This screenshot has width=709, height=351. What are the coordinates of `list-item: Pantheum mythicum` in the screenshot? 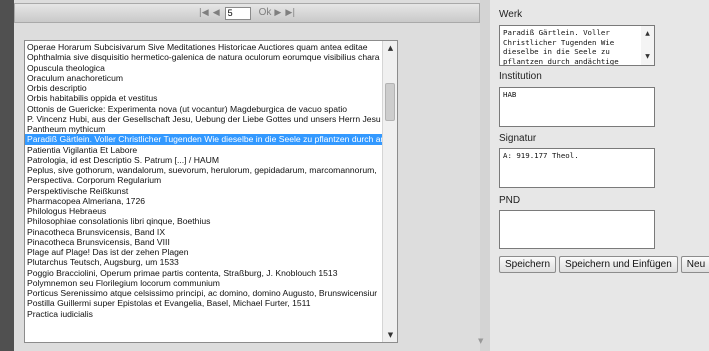 It's located at (203, 129).